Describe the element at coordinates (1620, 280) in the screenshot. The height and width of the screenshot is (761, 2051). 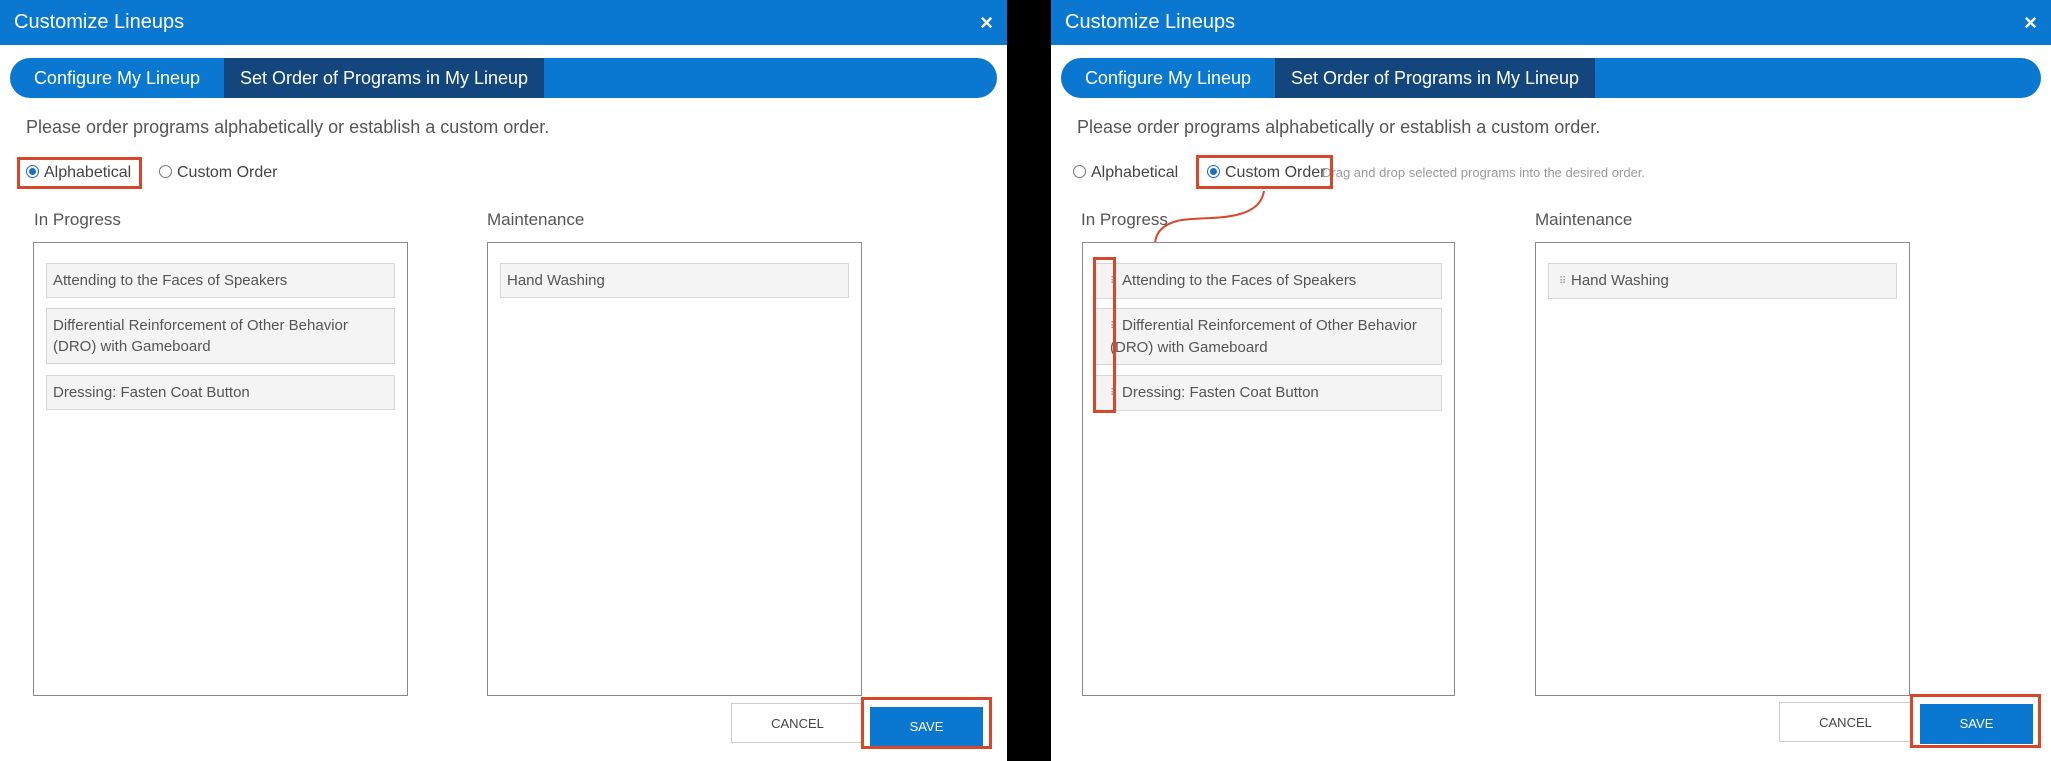
I see `list-item-label: Hand Washing` at that location.